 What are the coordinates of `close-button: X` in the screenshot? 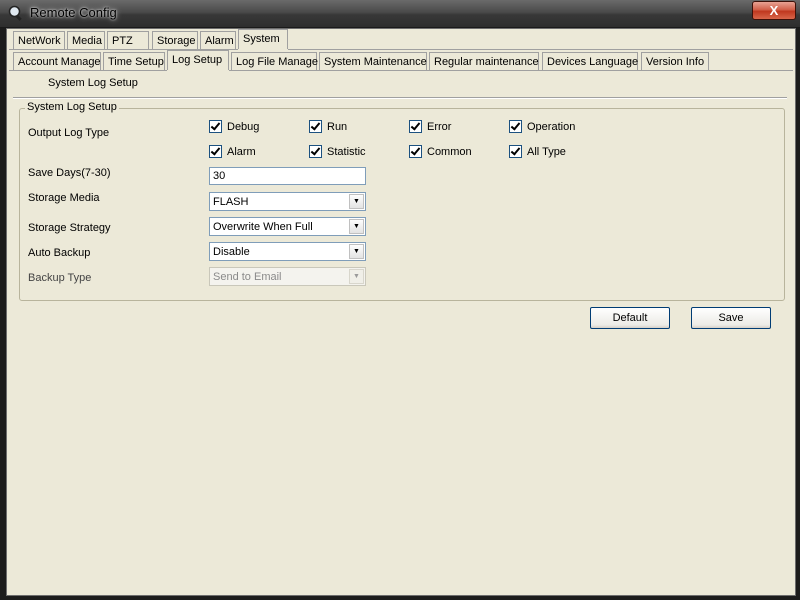 It's located at (774, 10).